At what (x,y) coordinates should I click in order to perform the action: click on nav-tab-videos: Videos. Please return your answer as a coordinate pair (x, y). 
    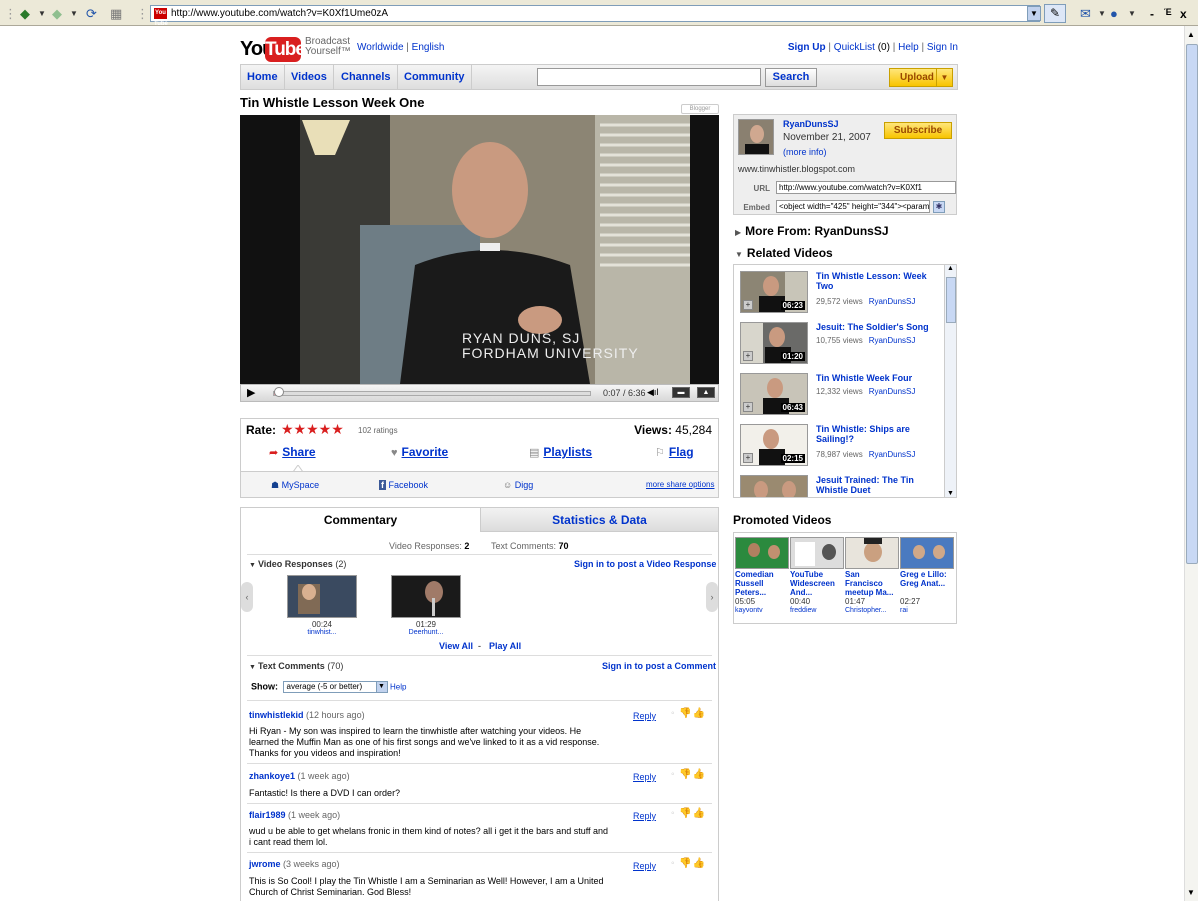
    Looking at the image, I should click on (309, 77).